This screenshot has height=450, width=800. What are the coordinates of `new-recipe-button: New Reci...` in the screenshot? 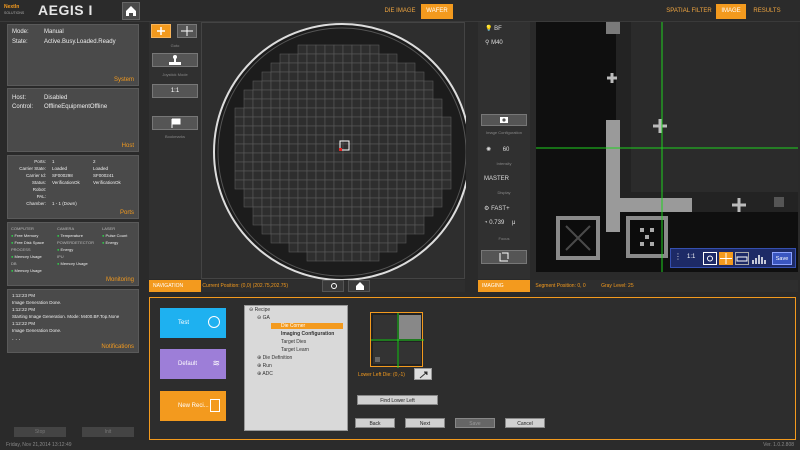 It's located at (193, 406).